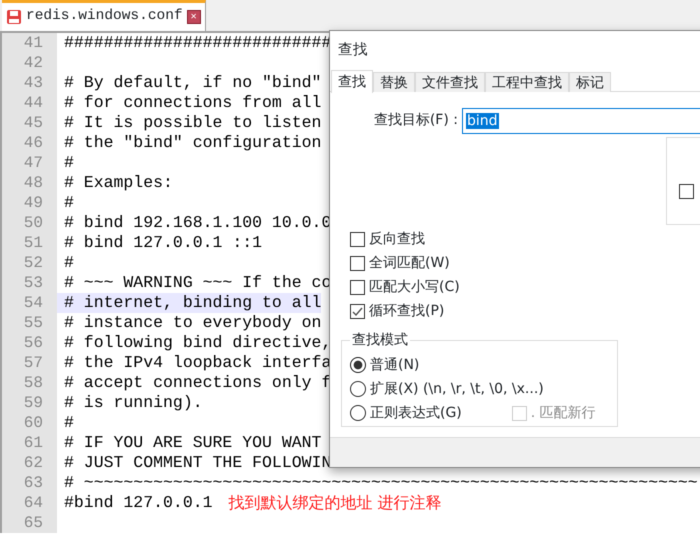  Describe the element at coordinates (29, 123) in the screenshot. I see `line-number: 45` at that location.